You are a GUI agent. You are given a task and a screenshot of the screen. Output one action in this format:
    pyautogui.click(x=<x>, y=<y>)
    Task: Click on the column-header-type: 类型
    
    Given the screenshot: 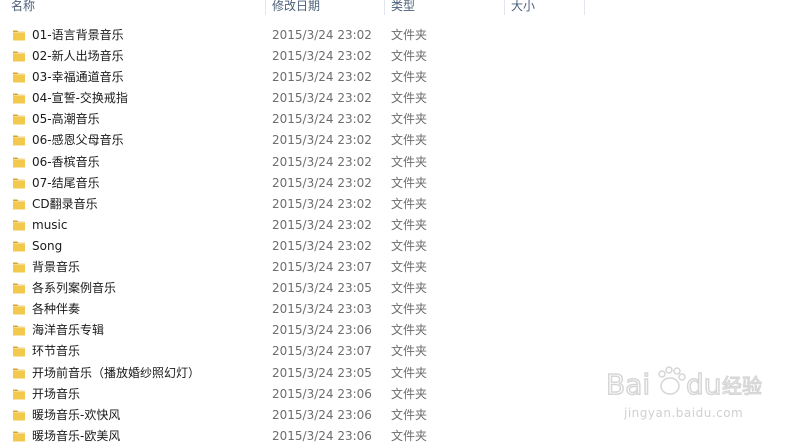 What is the action you would take?
    pyautogui.click(x=445, y=7)
    